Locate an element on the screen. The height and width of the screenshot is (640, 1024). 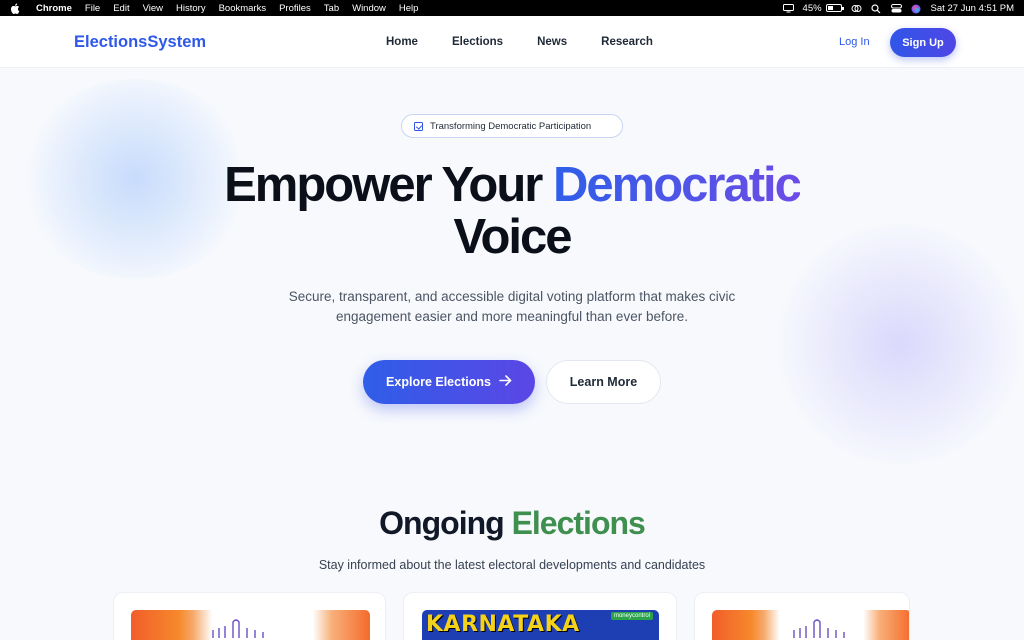
menu-file: File is located at coordinates (92, 8).